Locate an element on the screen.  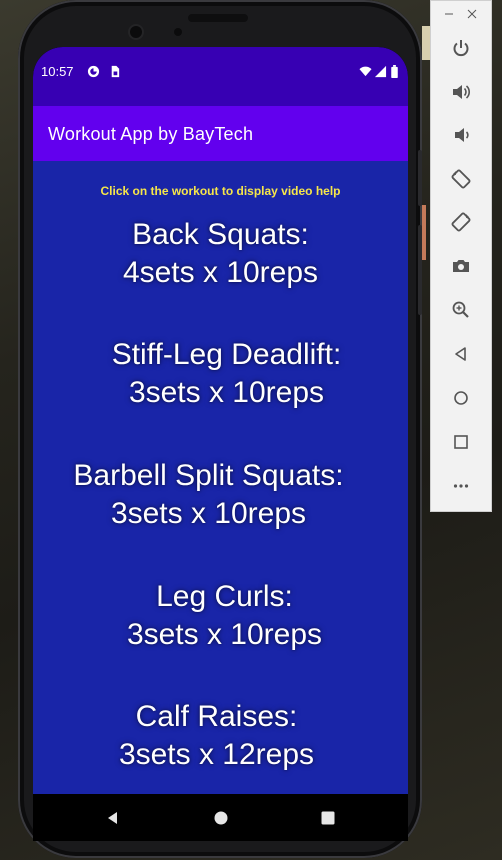
earpiece is located at coordinates (218, 18).